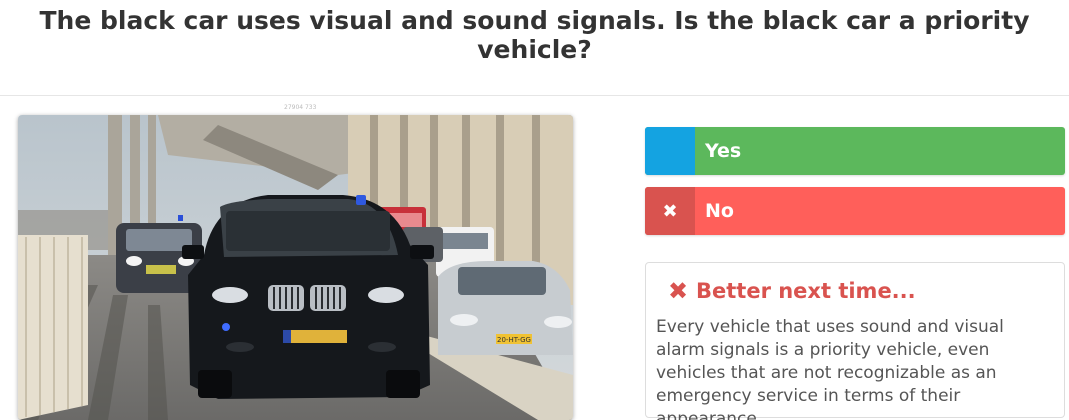 This screenshot has width=1069, height=420. What do you see at coordinates (678, 291) in the screenshot?
I see `wrong-icon: ✖` at bounding box center [678, 291].